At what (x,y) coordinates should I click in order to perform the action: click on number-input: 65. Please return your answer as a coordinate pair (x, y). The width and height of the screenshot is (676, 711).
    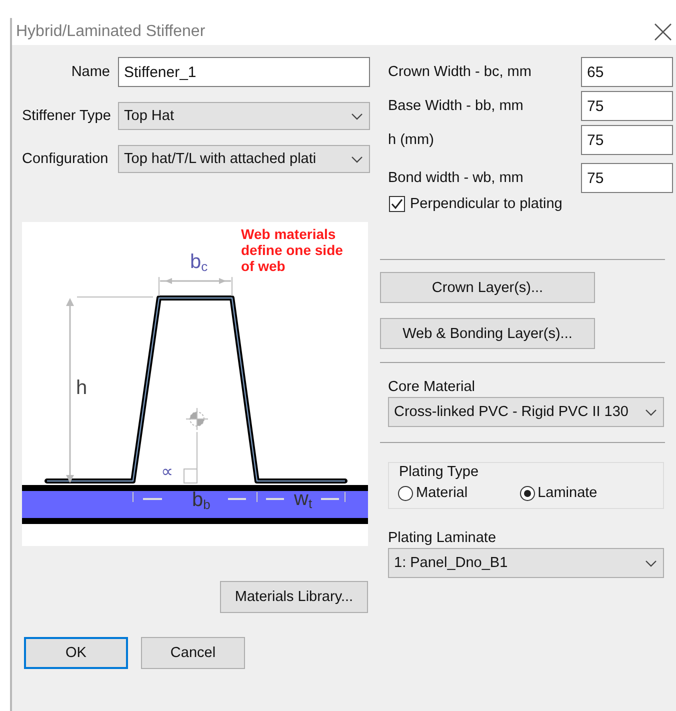
    Looking at the image, I should click on (627, 72).